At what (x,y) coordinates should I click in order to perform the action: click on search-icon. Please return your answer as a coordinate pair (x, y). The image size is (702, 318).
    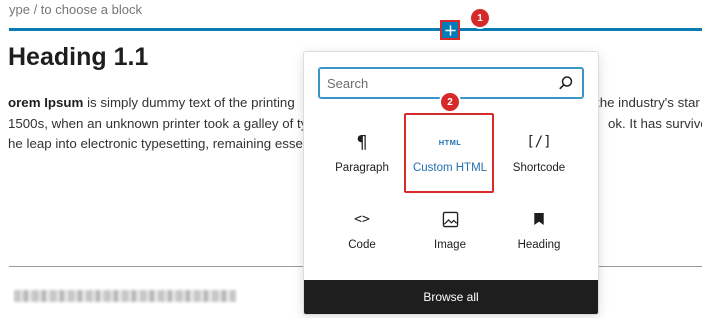
    Looking at the image, I should click on (566, 83).